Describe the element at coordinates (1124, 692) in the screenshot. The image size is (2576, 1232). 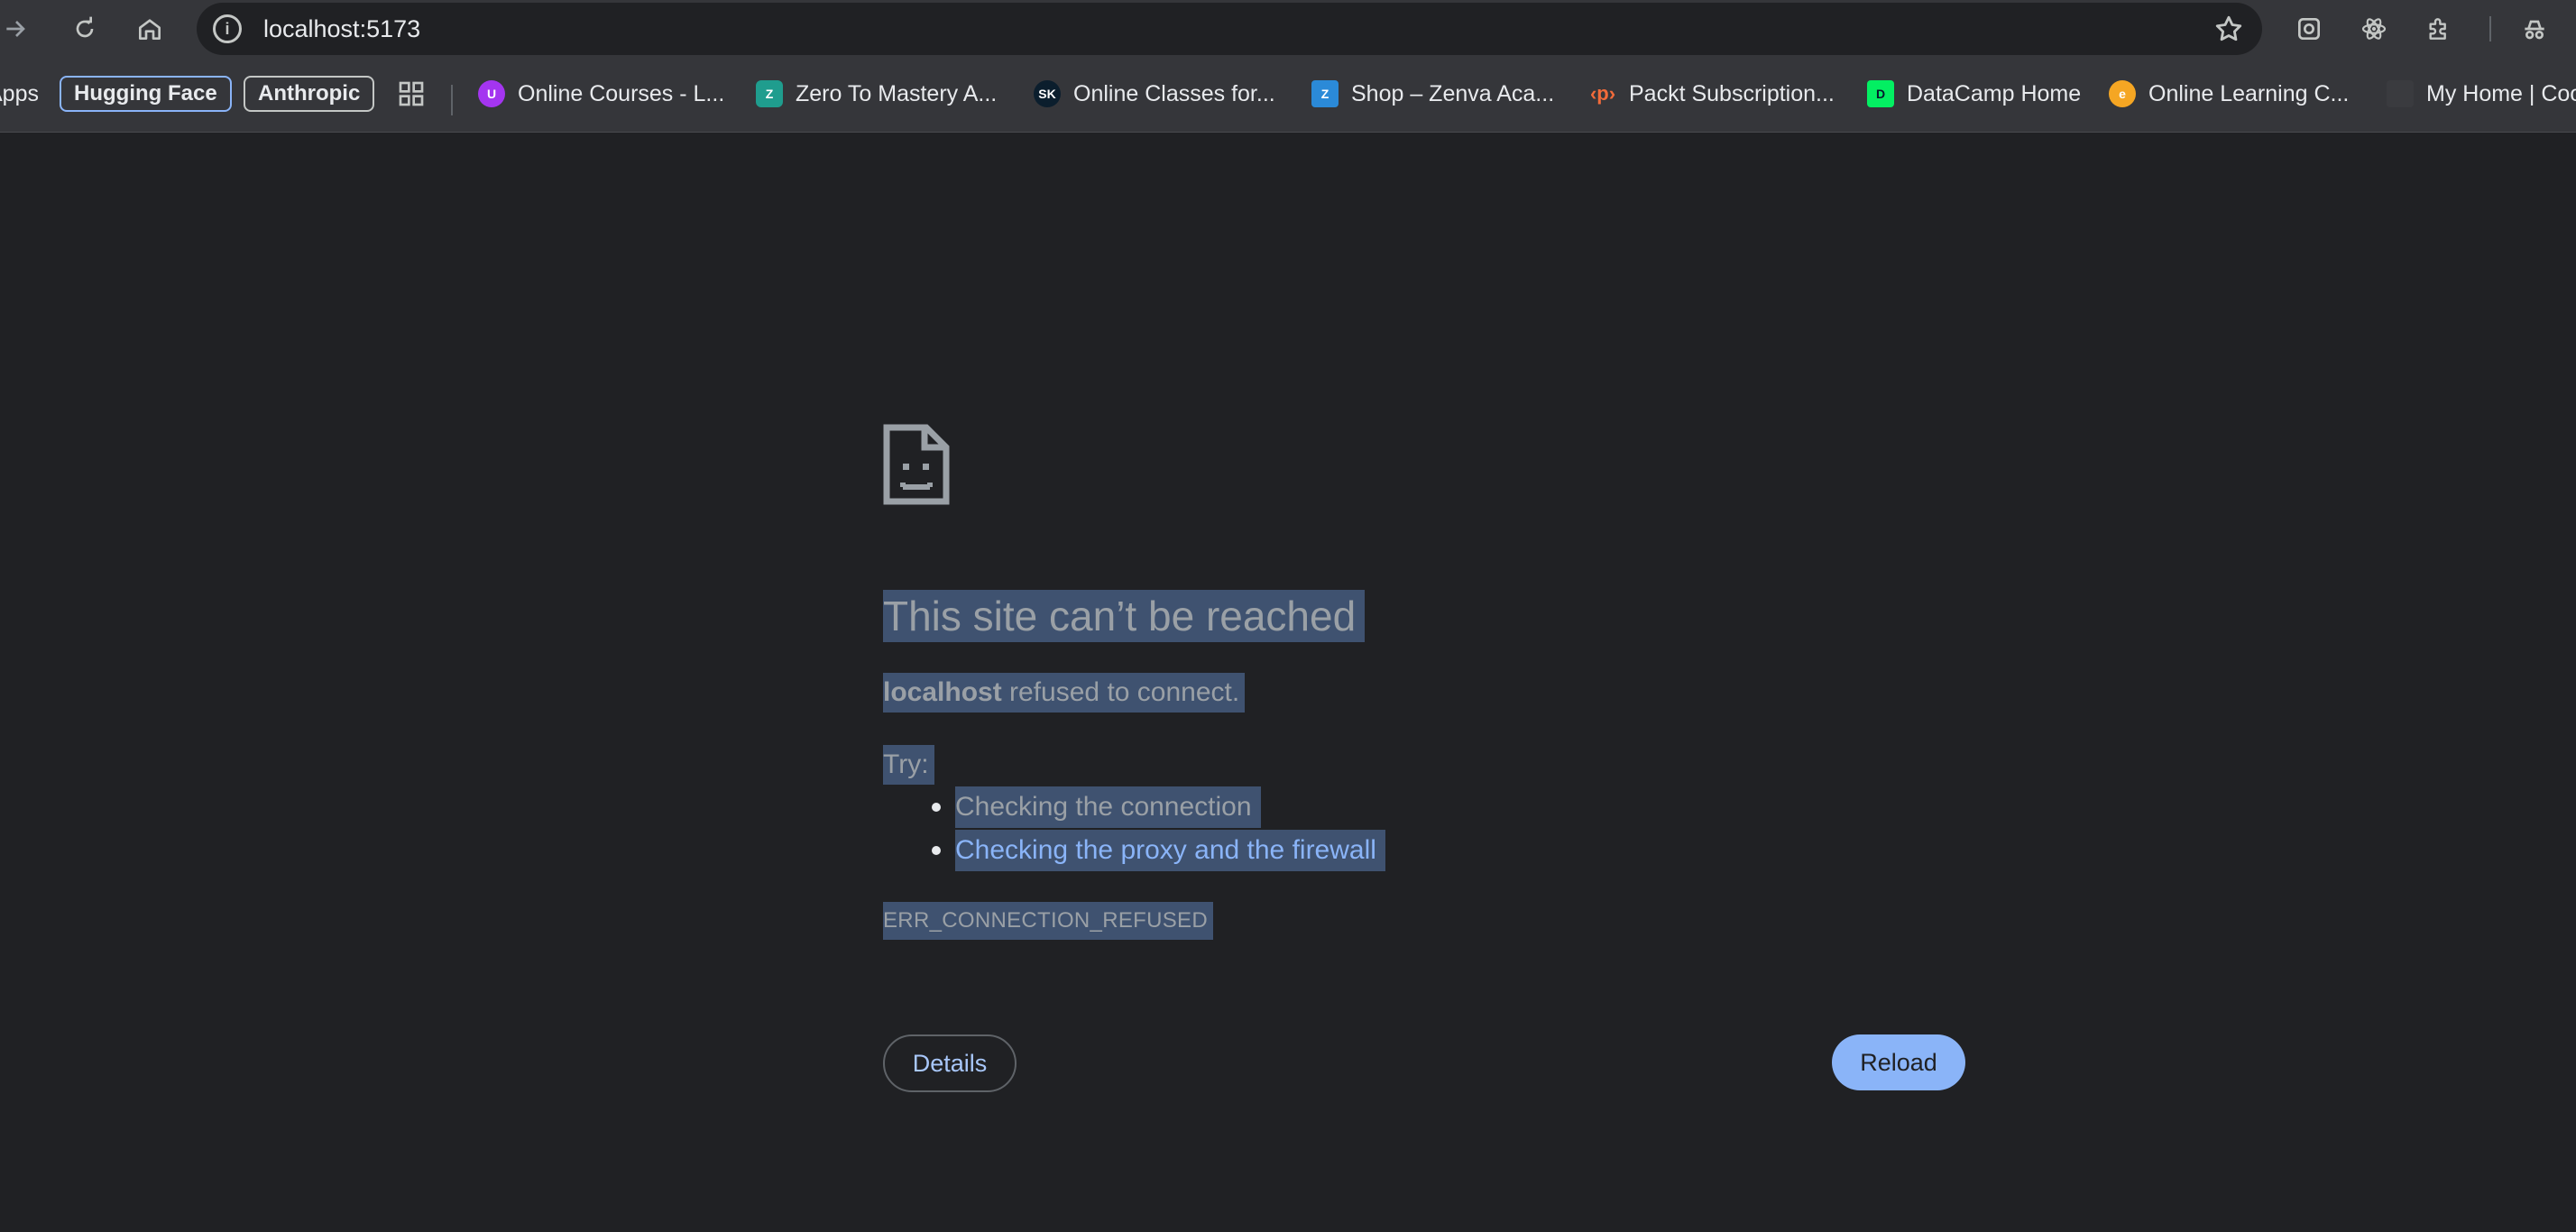
I see `error-message-text: refused to connect.` at that location.